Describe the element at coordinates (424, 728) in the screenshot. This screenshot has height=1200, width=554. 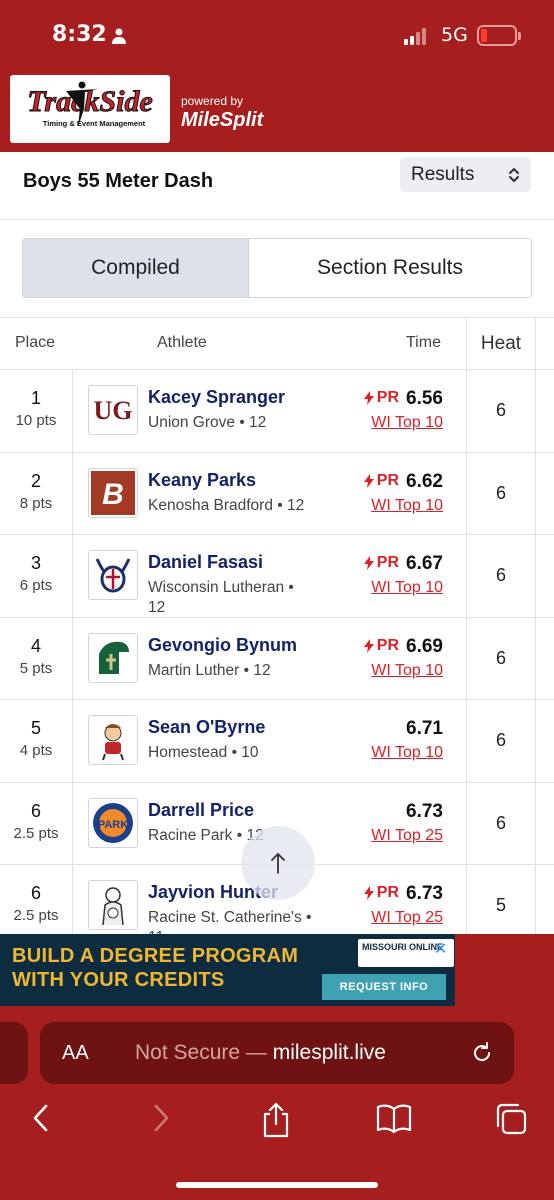
I see `result-time: 6.71` at that location.